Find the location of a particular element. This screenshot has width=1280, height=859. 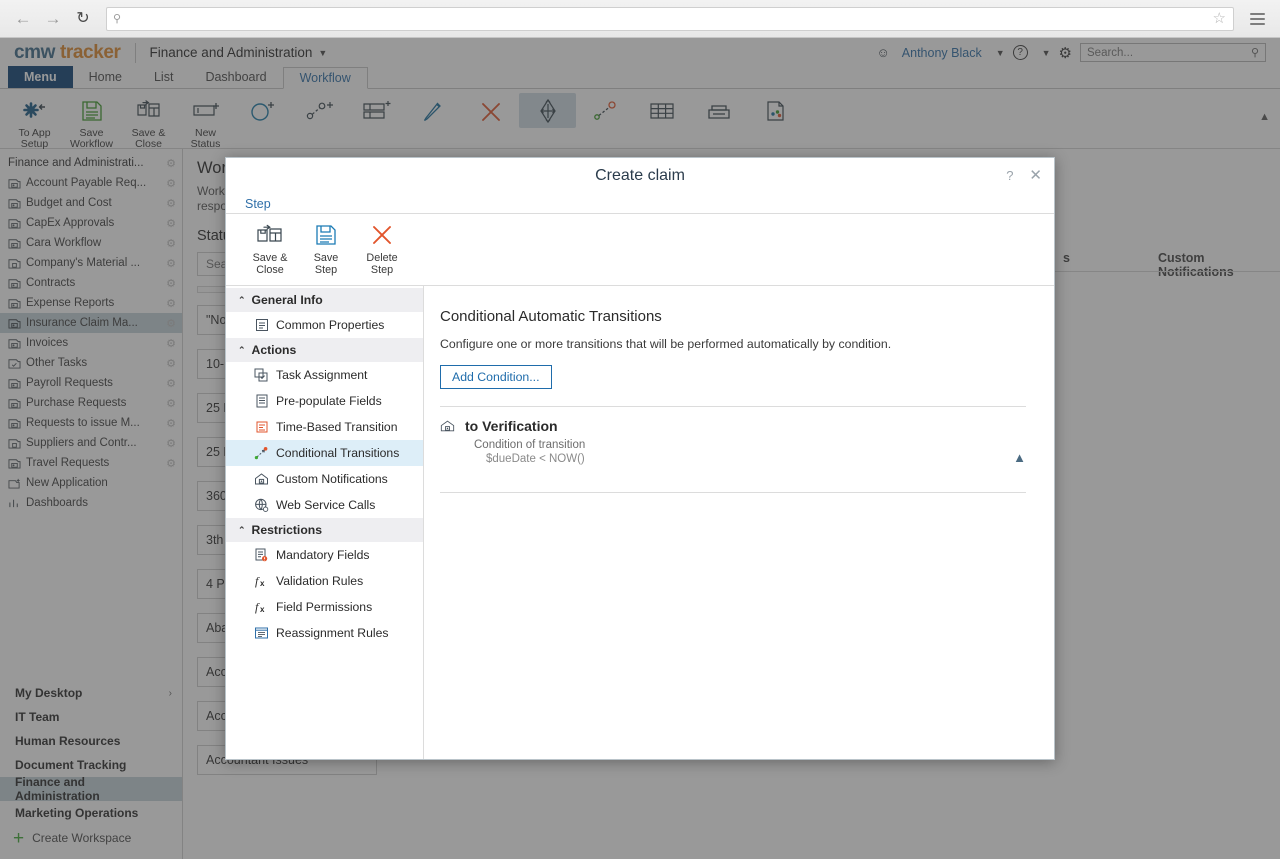

nav-item-label: Mandatory Fields is located at coordinates (323, 555).